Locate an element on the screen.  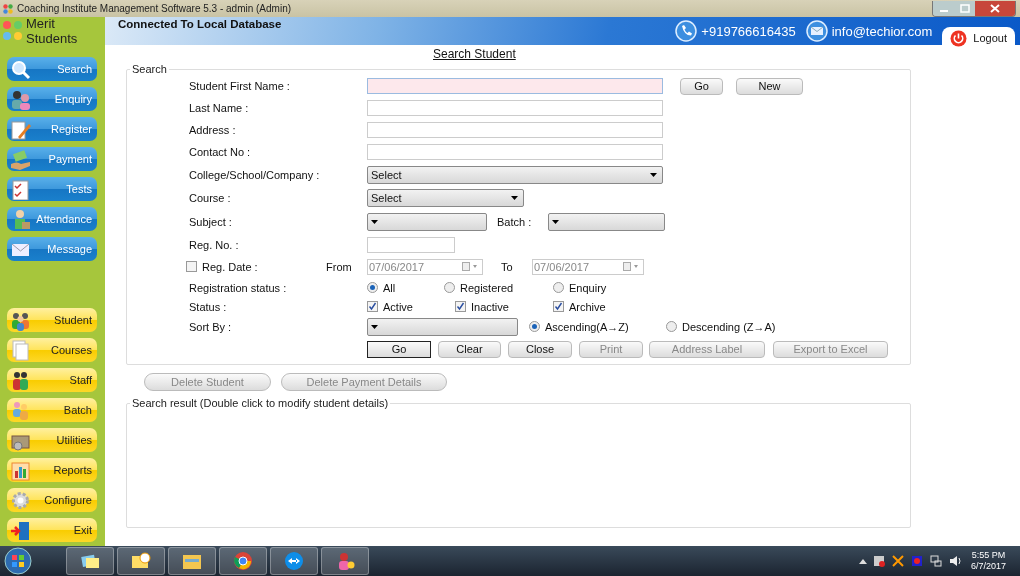
field-label: Student First Name : is located at coordinates (239, 86).